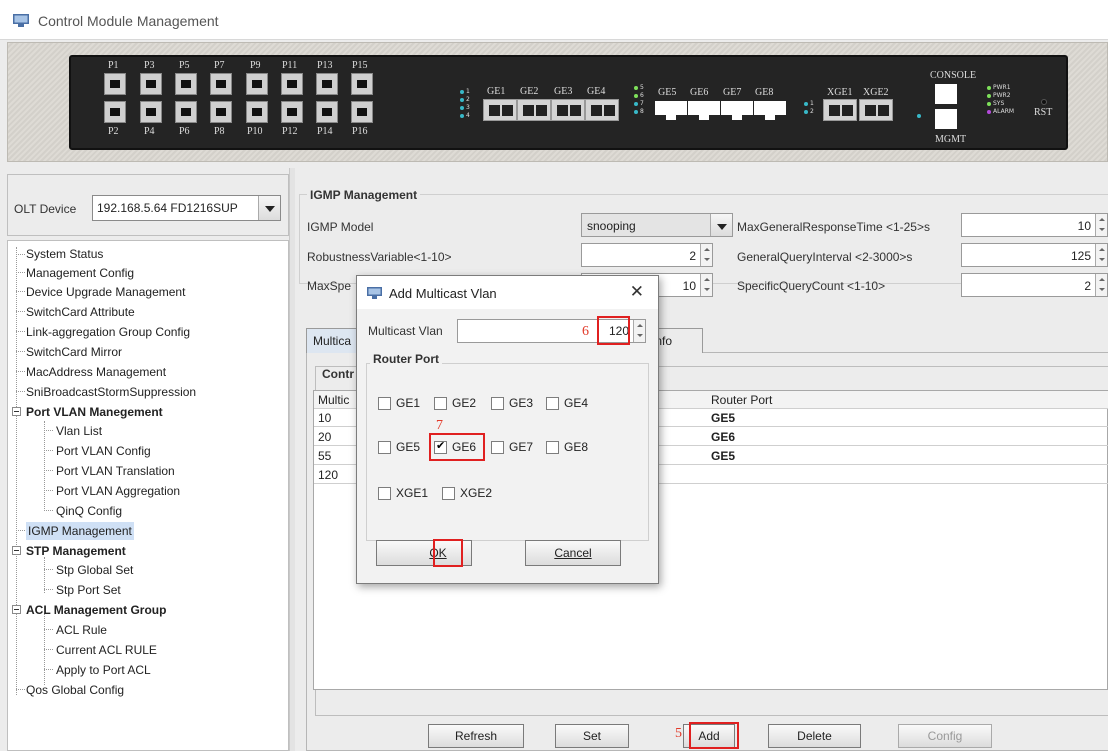  I want to click on tree-item-qinq-config: QinQ Config, so click(89, 511).